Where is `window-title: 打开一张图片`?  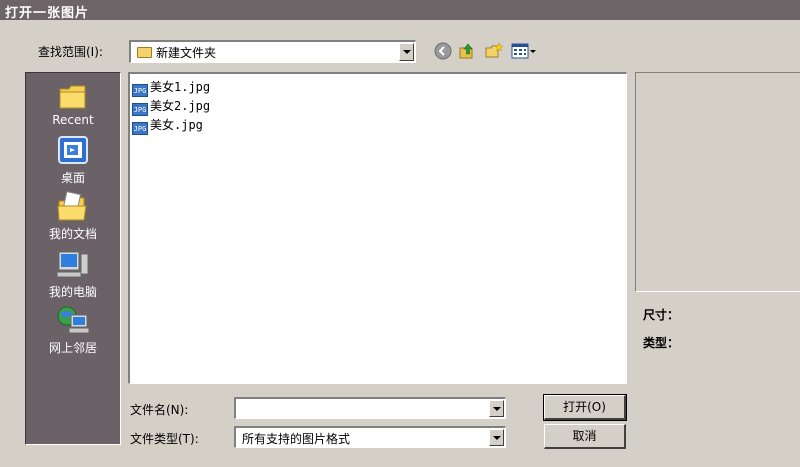 window-title: 打开一张图片 is located at coordinates (400, 10).